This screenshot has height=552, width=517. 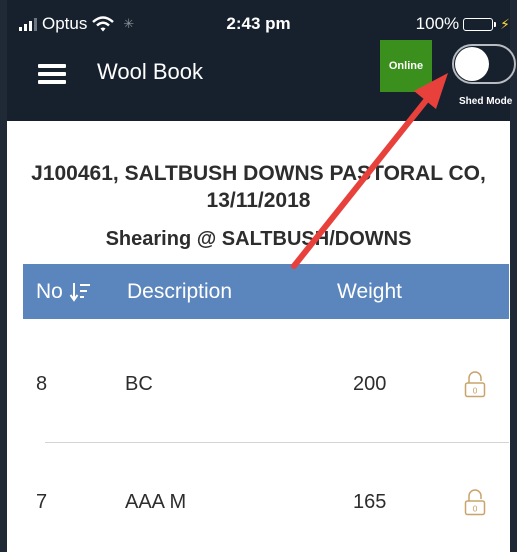 I want to click on row-description: BC, so click(x=139, y=384).